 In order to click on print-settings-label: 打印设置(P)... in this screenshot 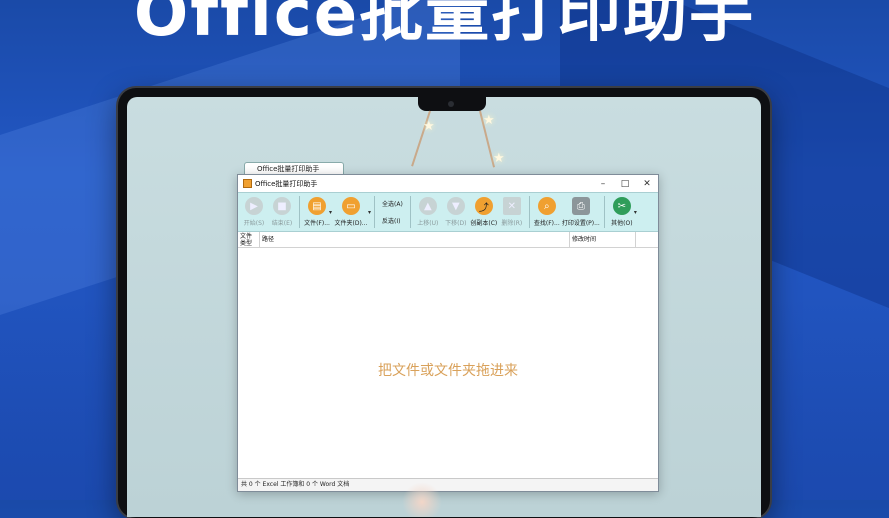, I will do `click(580, 223)`.